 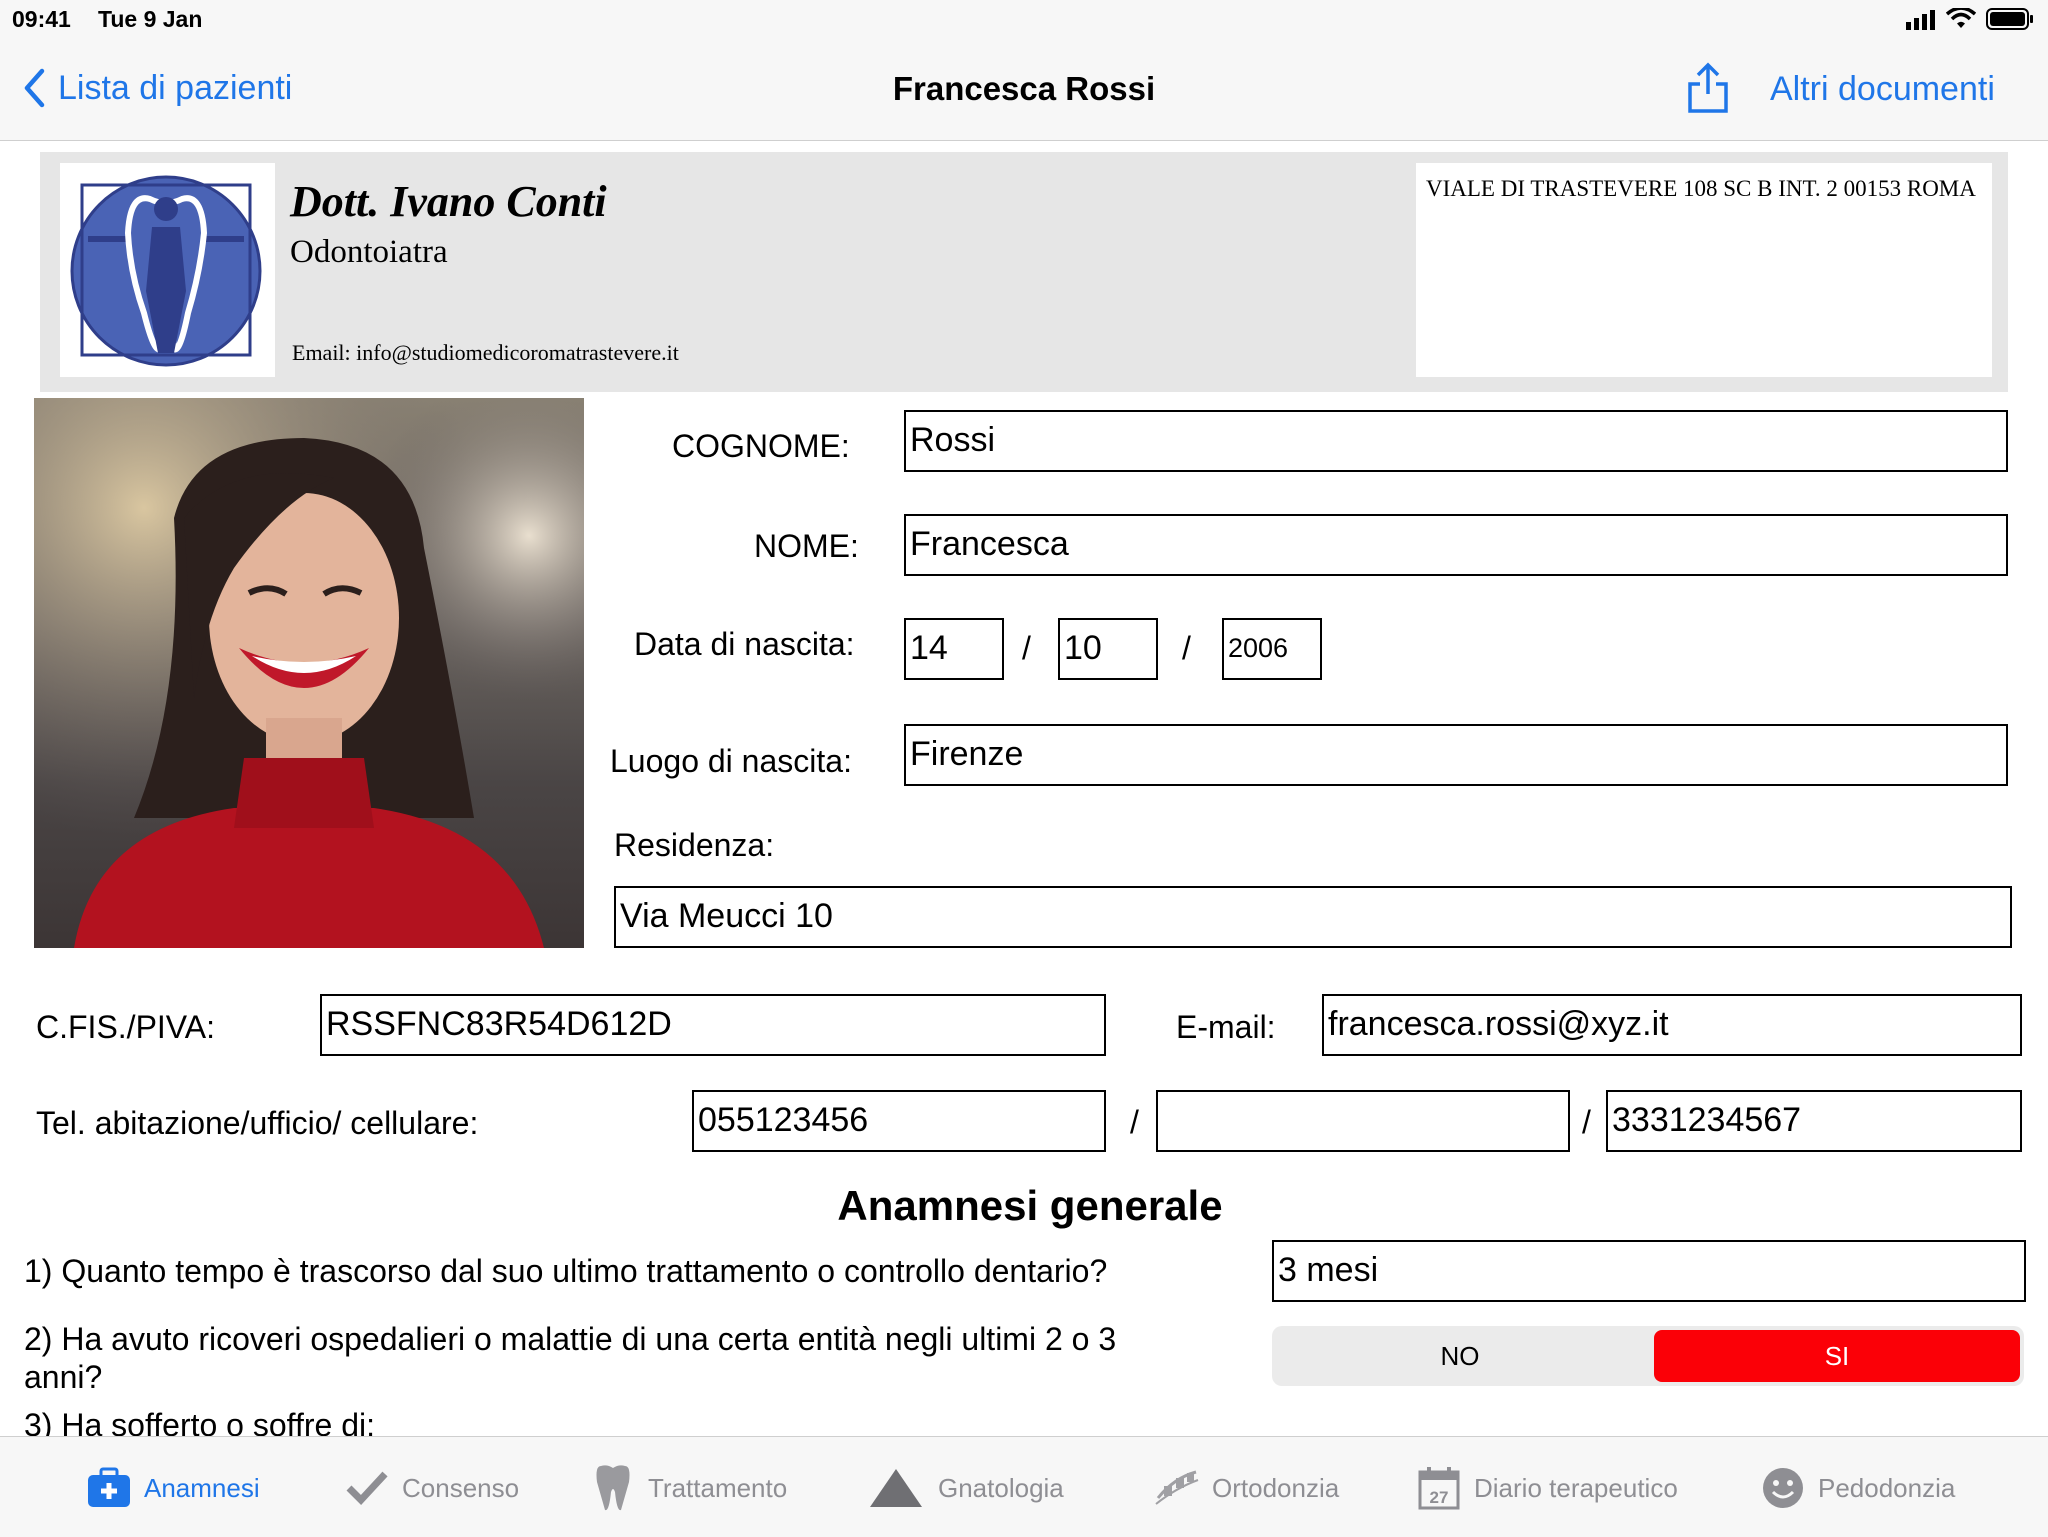 I want to click on email-field: francesca.rossi@xyz.it, so click(x=1672, y=1025).